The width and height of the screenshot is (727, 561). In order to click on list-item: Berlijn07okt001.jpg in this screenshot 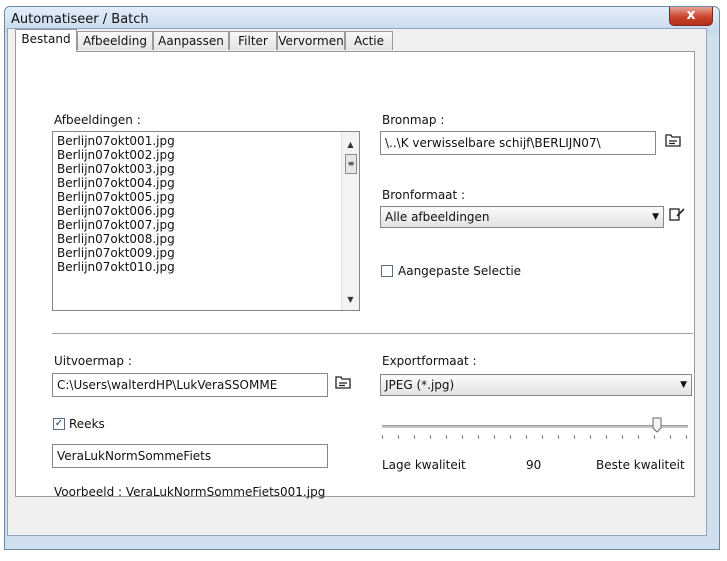, I will do `click(206, 141)`.